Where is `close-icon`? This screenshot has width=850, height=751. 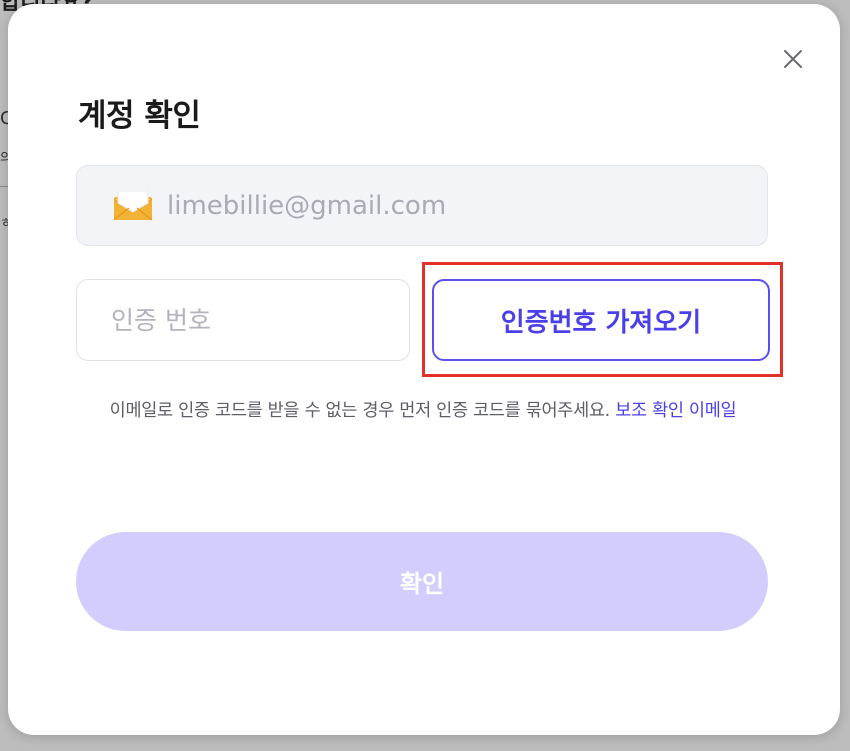 close-icon is located at coordinates (793, 59).